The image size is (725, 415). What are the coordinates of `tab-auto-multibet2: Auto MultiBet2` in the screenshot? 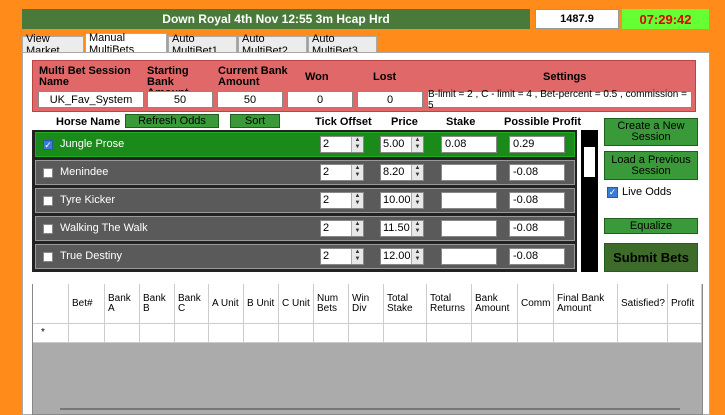 It's located at (272, 45).